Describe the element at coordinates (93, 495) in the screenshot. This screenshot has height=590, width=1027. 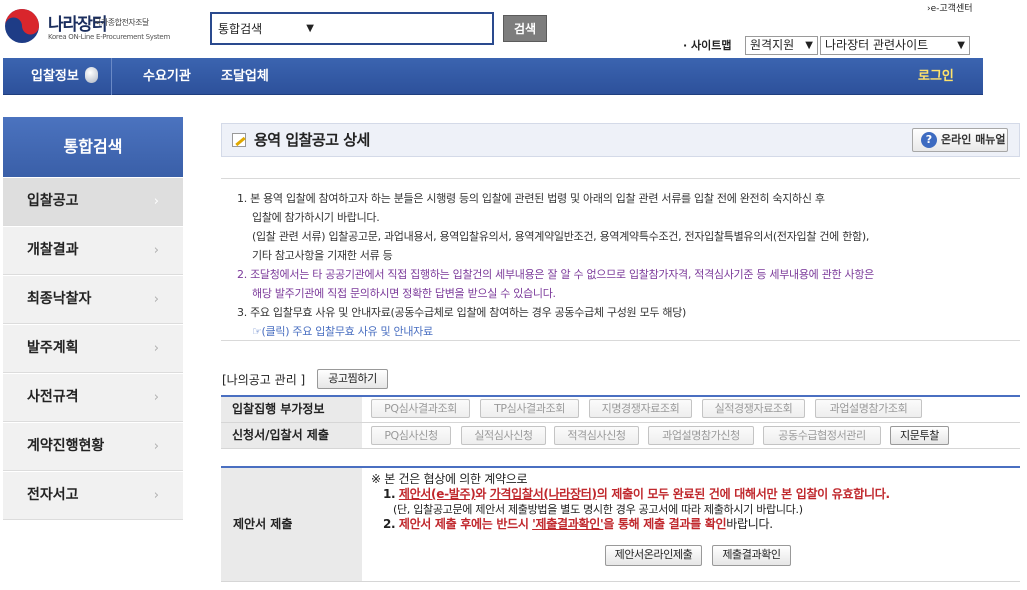
I see `sidebar-item-e-archive: 전자서고 ›` at that location.